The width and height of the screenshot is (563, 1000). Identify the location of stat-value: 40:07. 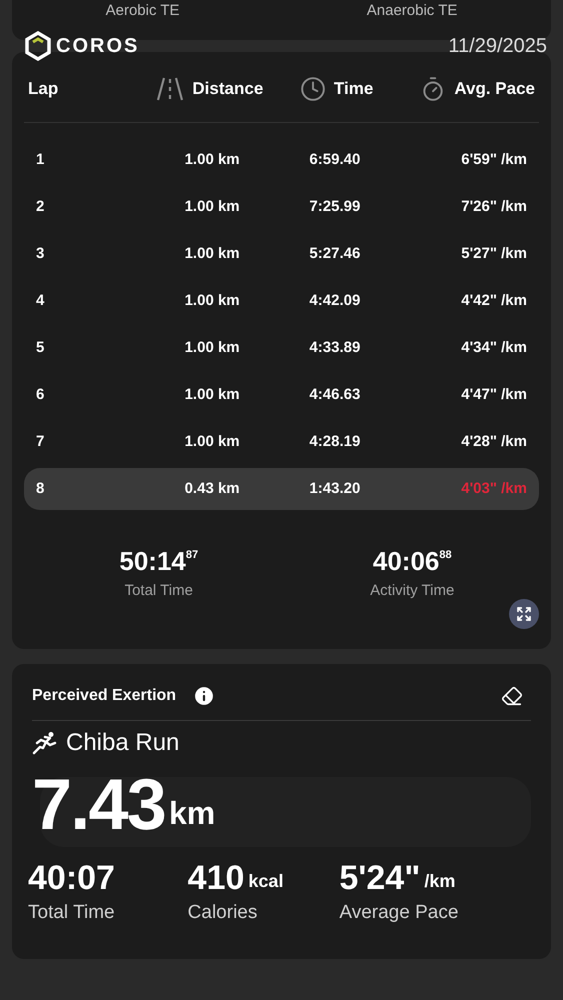
(71, 877).